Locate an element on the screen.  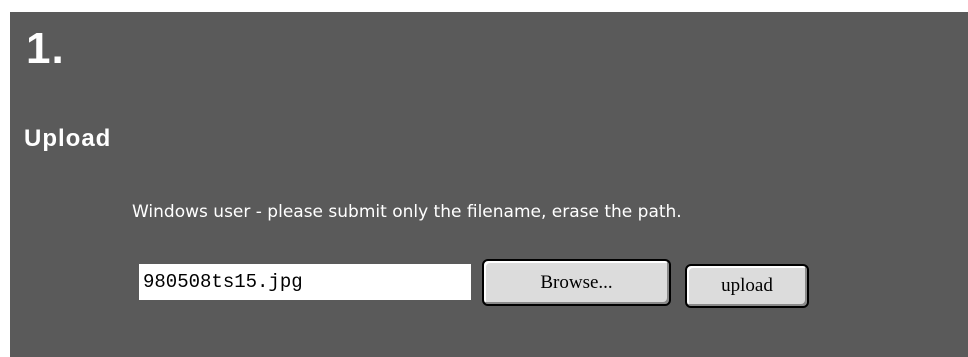
step-number: 1. is located at coordinates (45, 48).